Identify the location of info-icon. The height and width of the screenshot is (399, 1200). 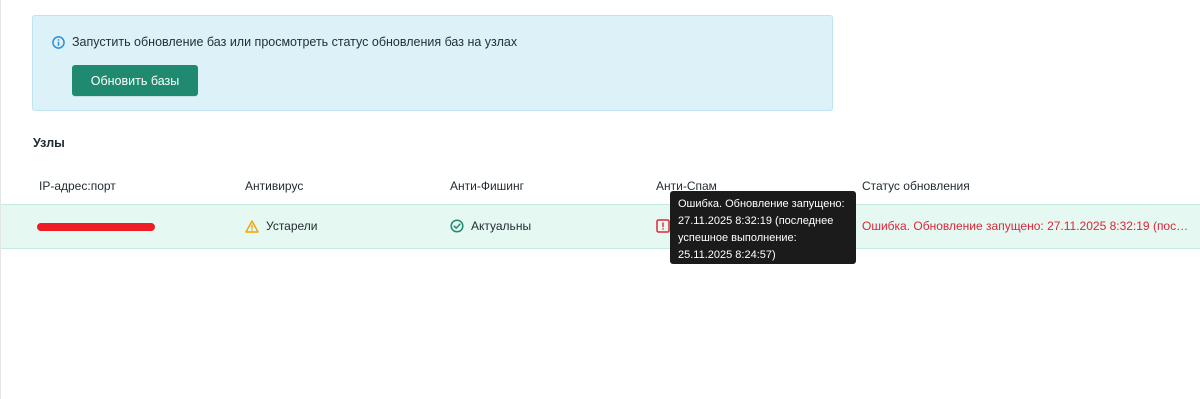
(58, 42).